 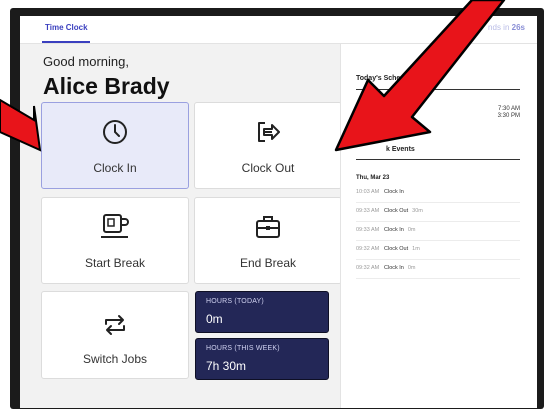 I want to click on hours-week-value: 7h 30m, so click(x=226, y=366).